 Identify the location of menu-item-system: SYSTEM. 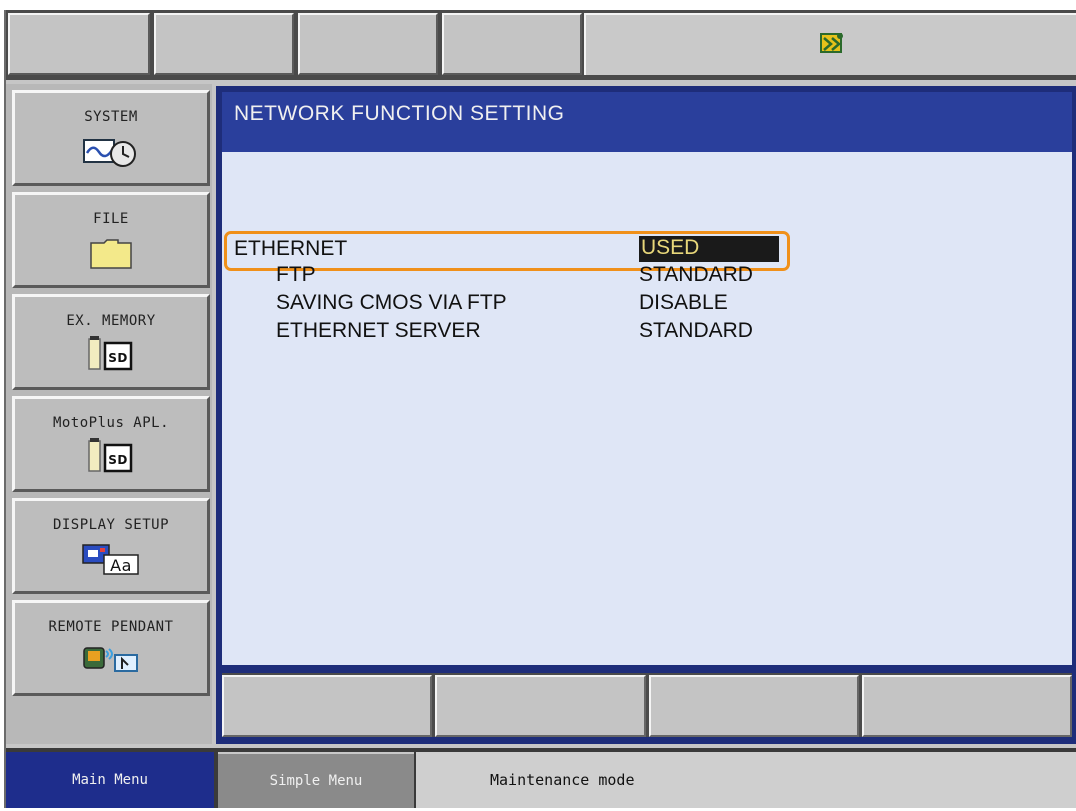
(111, 138).